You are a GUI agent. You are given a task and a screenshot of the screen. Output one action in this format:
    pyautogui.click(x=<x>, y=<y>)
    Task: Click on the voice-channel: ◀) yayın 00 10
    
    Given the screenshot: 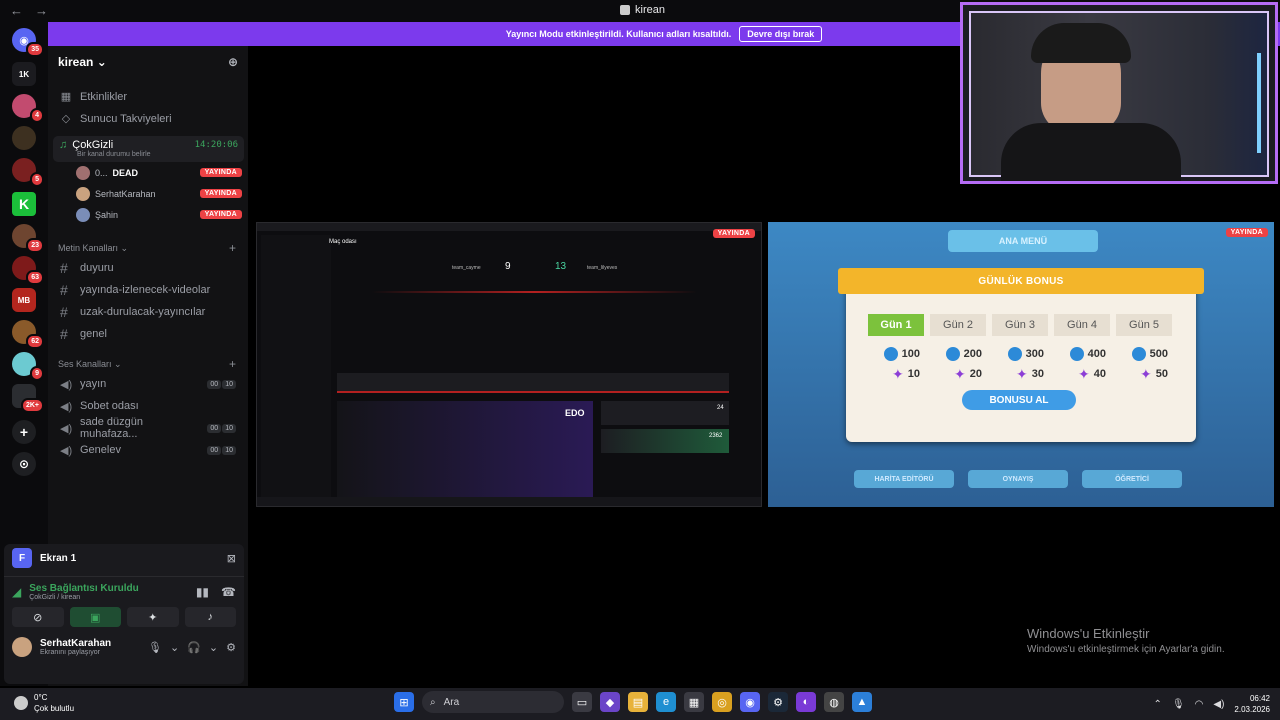 What is the action you would take?
    pyautogui.click(x=148, y=384)
    